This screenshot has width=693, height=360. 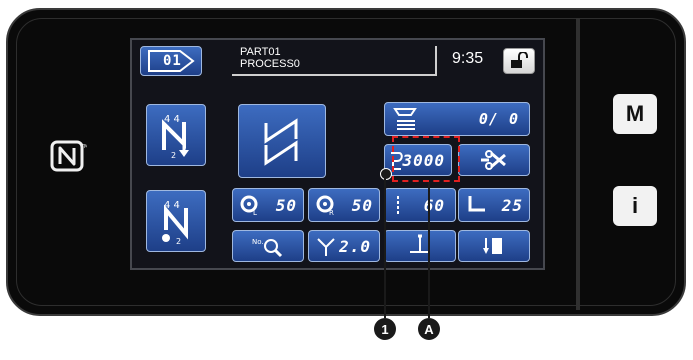 I want to click on sewing-end-button: 4 4 2, so click(x=176, y=221).